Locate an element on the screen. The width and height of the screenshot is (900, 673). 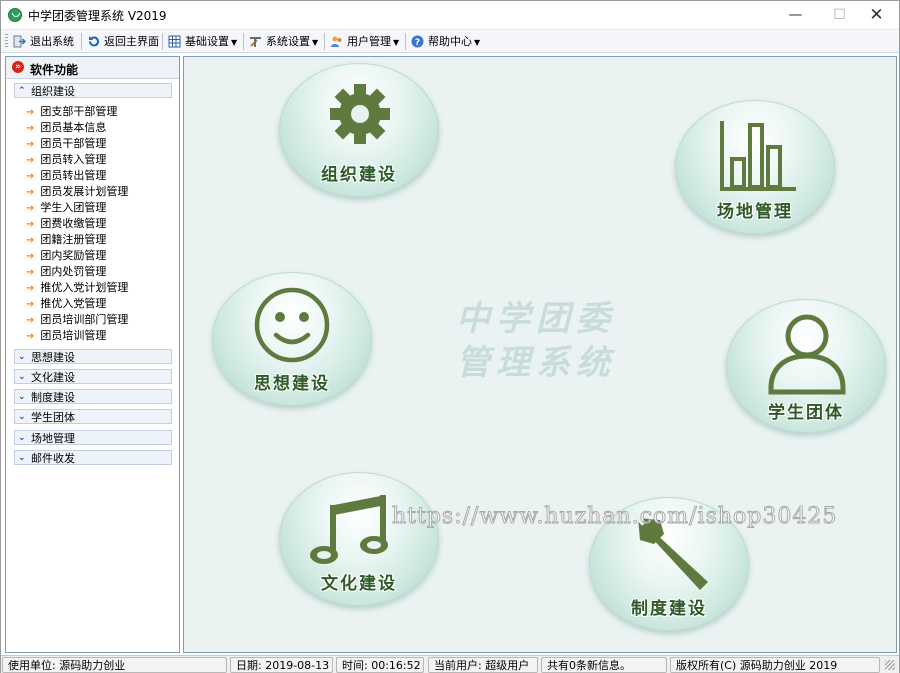
basic-settings-label: 基础设置 is located at coordinates (207, 41).